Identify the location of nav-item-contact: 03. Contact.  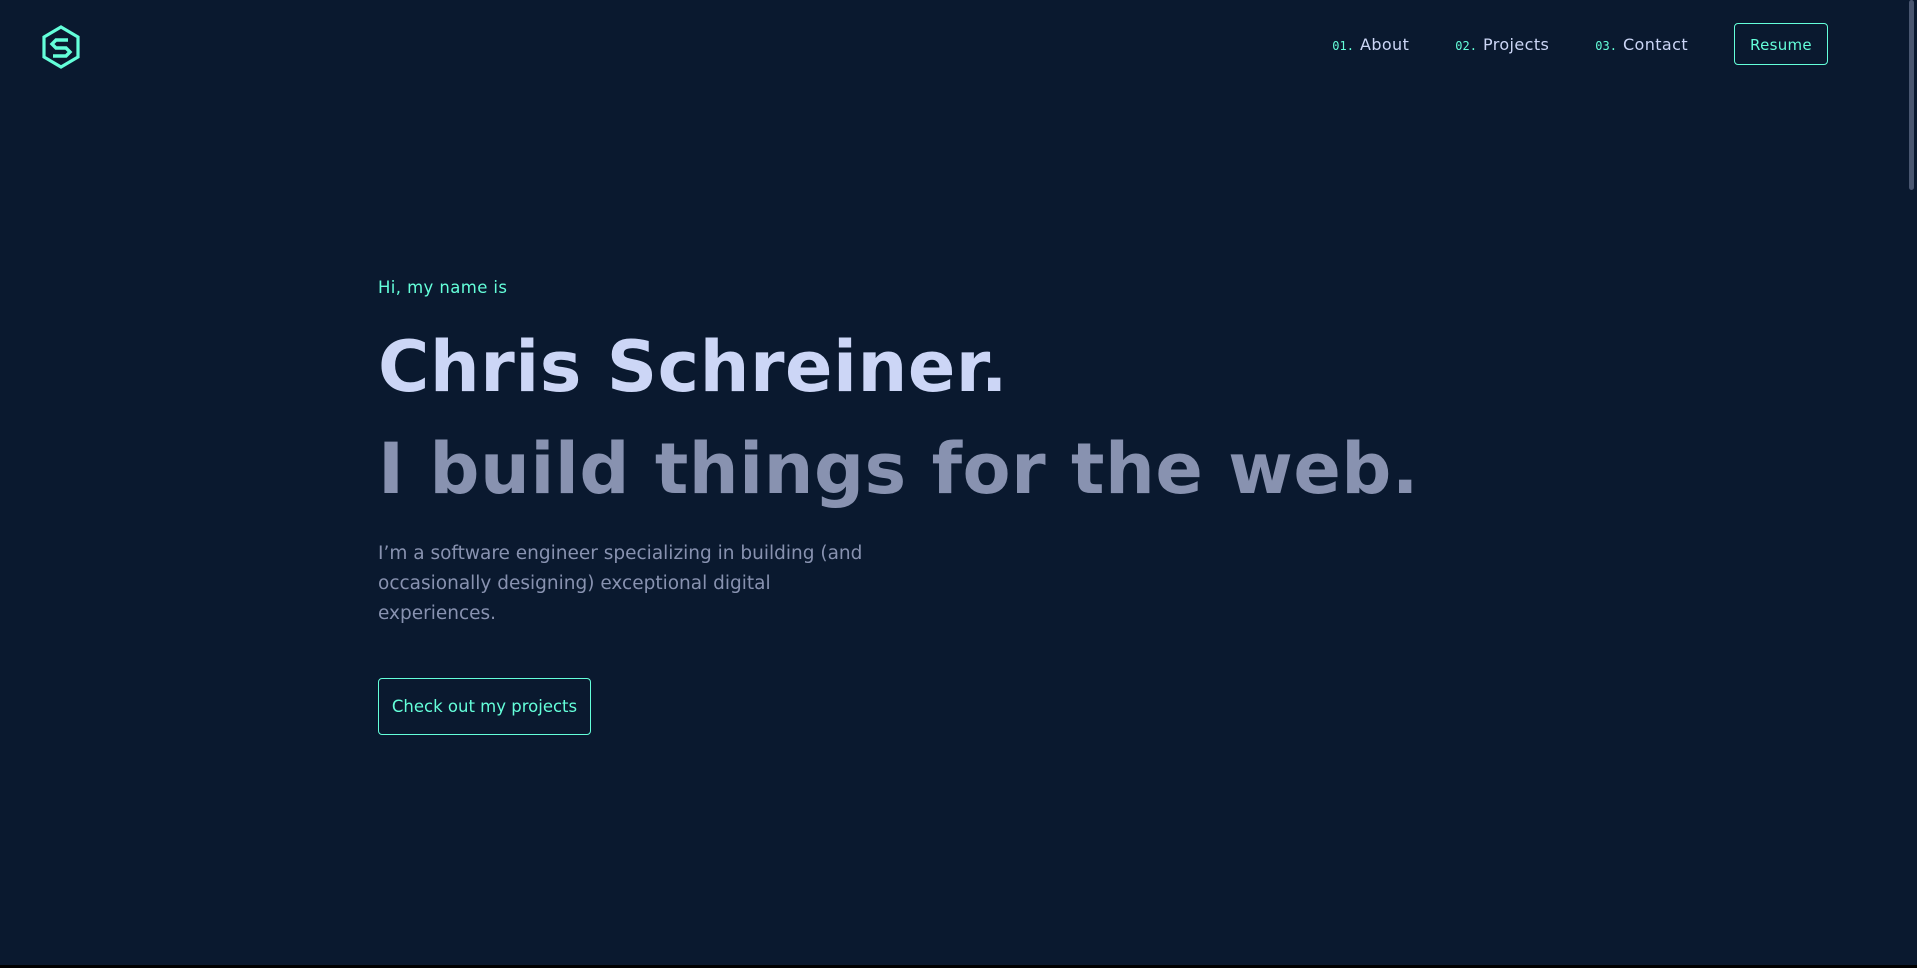
(1641, 44).